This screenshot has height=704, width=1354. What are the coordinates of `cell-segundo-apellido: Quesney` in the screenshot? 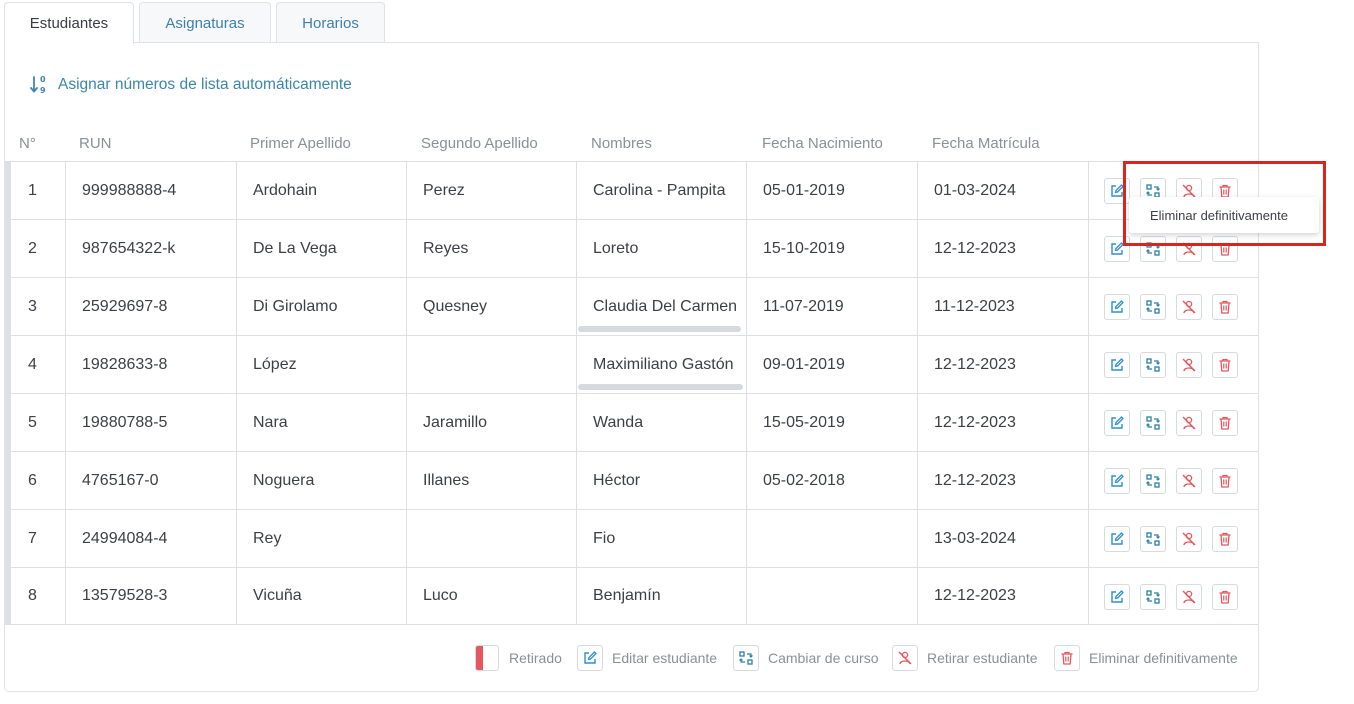 It's located at (455, 306).